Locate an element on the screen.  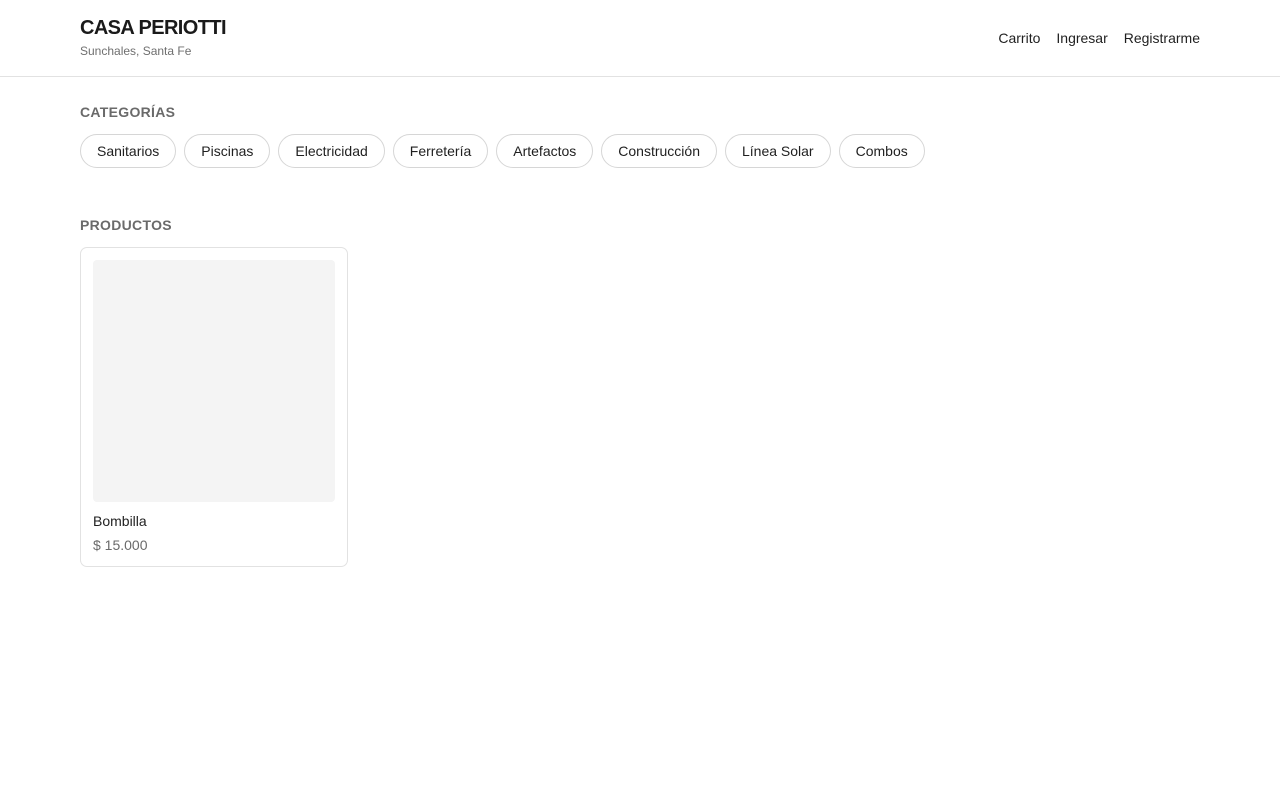
nav-login-link: Ingresar is located at coordinates (1081, 38).